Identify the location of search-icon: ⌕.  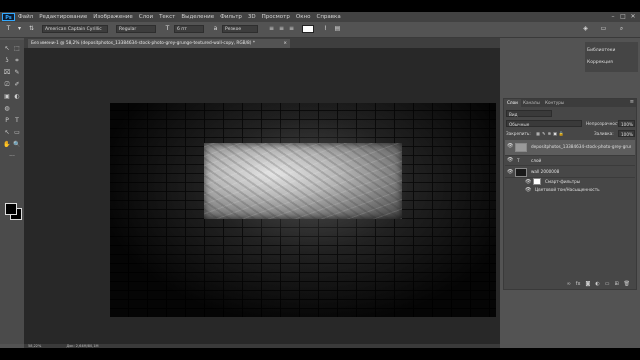
(621, 29).